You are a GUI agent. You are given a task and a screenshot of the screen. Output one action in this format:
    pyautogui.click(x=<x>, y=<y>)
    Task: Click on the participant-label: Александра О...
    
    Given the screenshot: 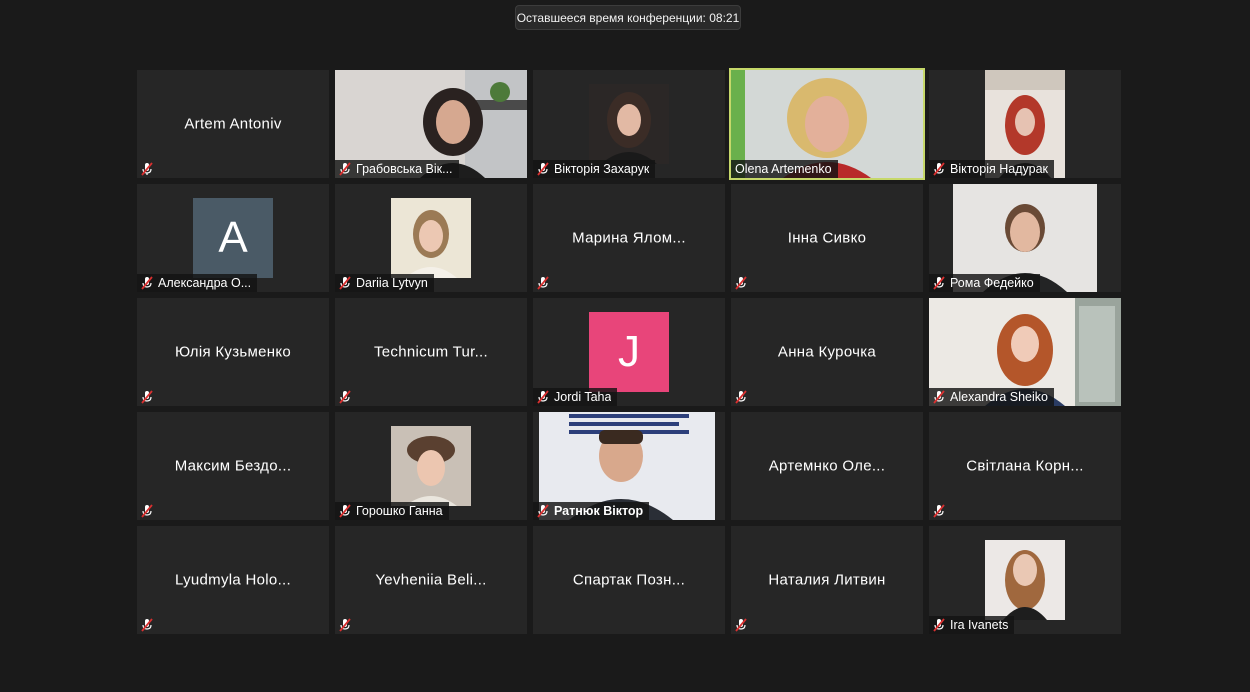 What is the action you would take?
    pyautogui.click(x=197, y=283)
    